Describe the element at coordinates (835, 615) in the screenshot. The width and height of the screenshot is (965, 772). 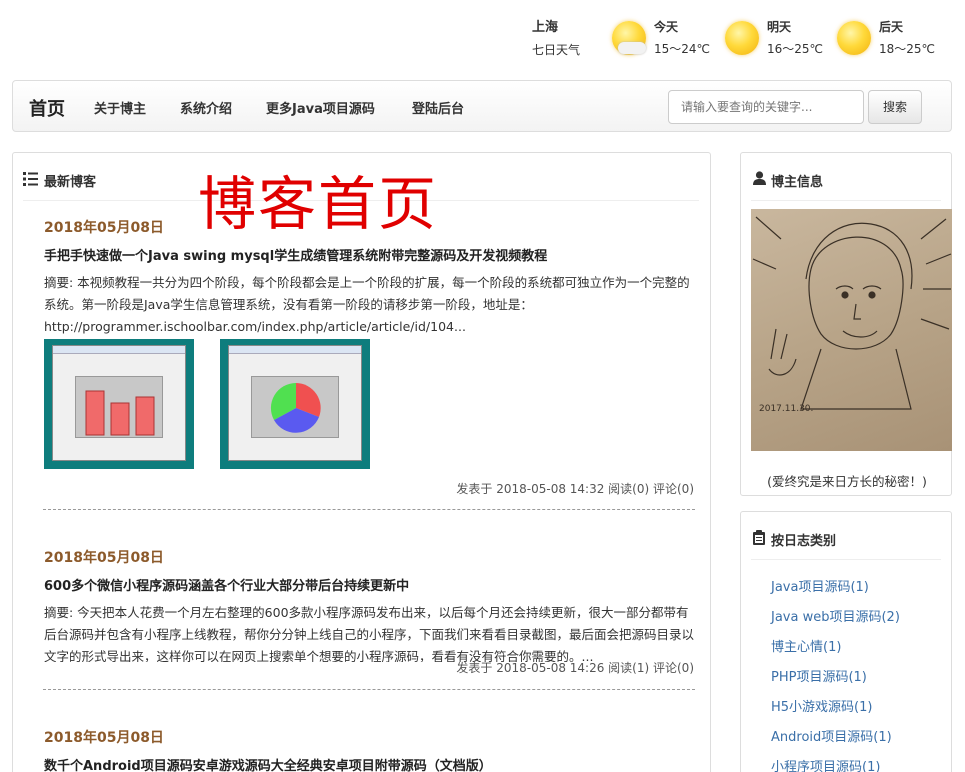
I see `category-link: Java web项目源码(2)` at that location.